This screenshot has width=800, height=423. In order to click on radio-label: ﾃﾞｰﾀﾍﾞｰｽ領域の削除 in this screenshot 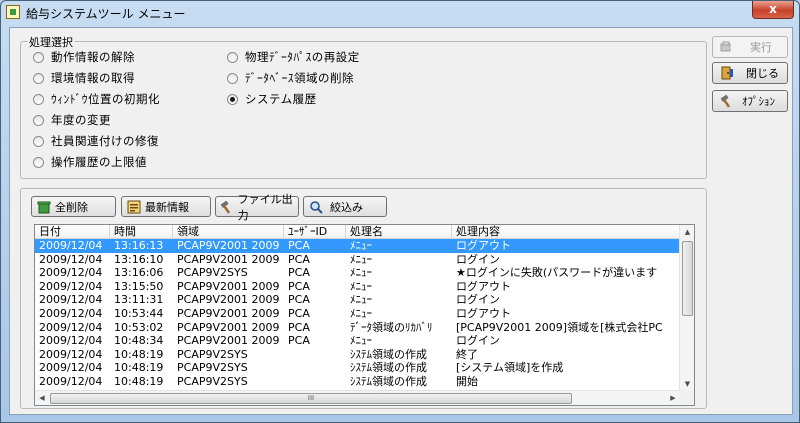, I will do `click(299, 78)`.